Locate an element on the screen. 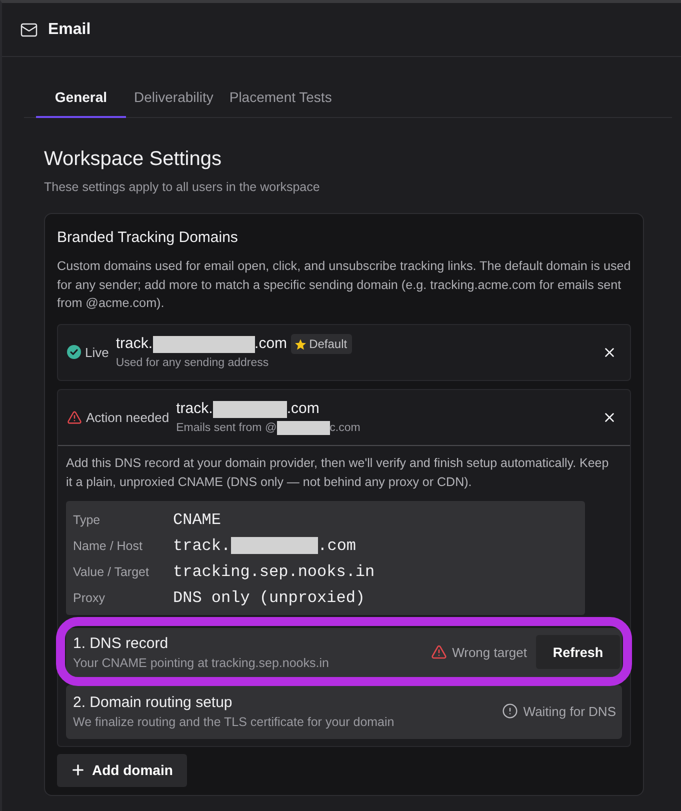  section-title: Workspace Settings is located at coordinates (133, 159).